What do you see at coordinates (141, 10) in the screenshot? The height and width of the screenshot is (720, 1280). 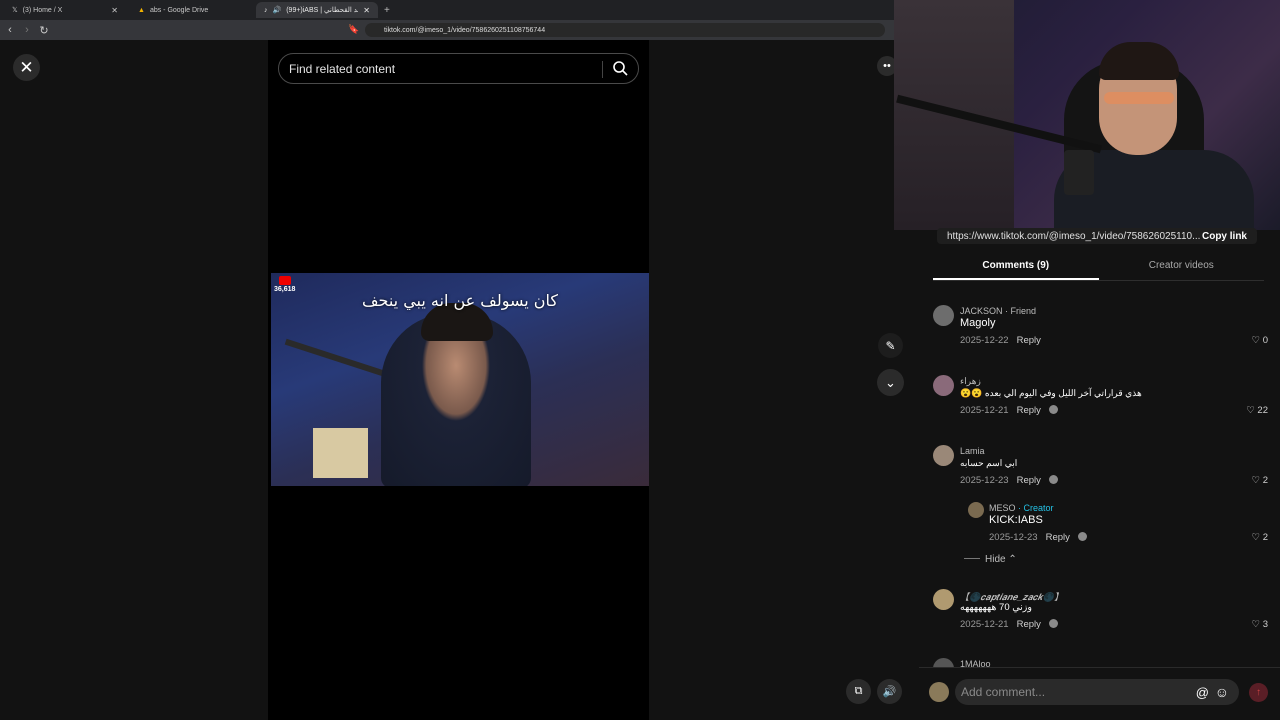 I see `drive-icon: ▲` at bounding box center [141, 10].